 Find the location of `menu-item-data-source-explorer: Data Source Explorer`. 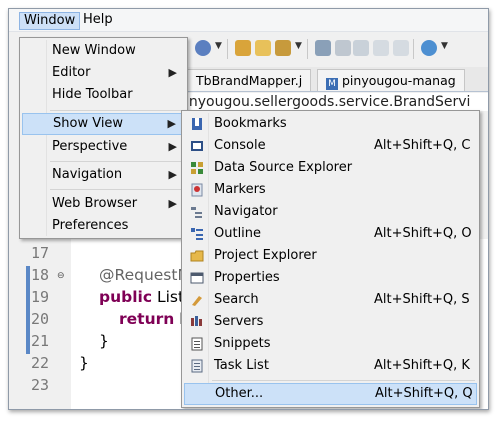

menu-item-data-source-explorer: Data Source Explorer is located at coordinates (330, 168).